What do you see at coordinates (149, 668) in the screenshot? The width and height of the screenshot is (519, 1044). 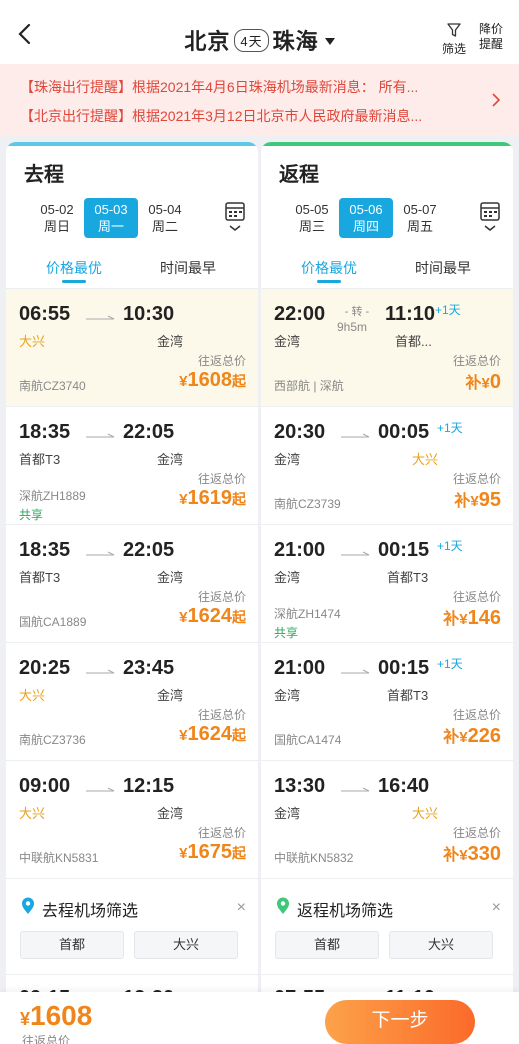 I see `arr-time: 23:45` at bounding box center [149, 668].